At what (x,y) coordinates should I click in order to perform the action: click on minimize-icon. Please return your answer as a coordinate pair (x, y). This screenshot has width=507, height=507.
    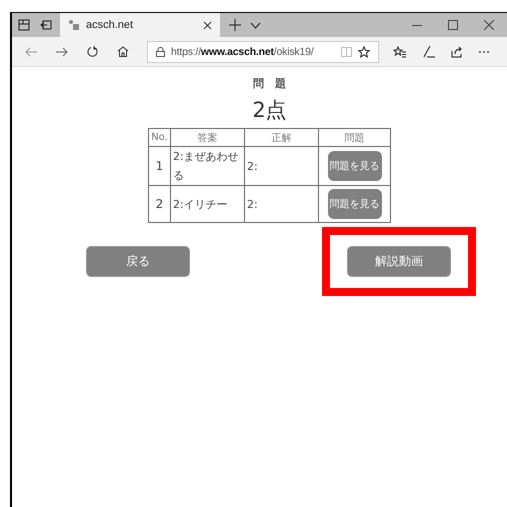
    Looking at the image, I should click on (417, 25).